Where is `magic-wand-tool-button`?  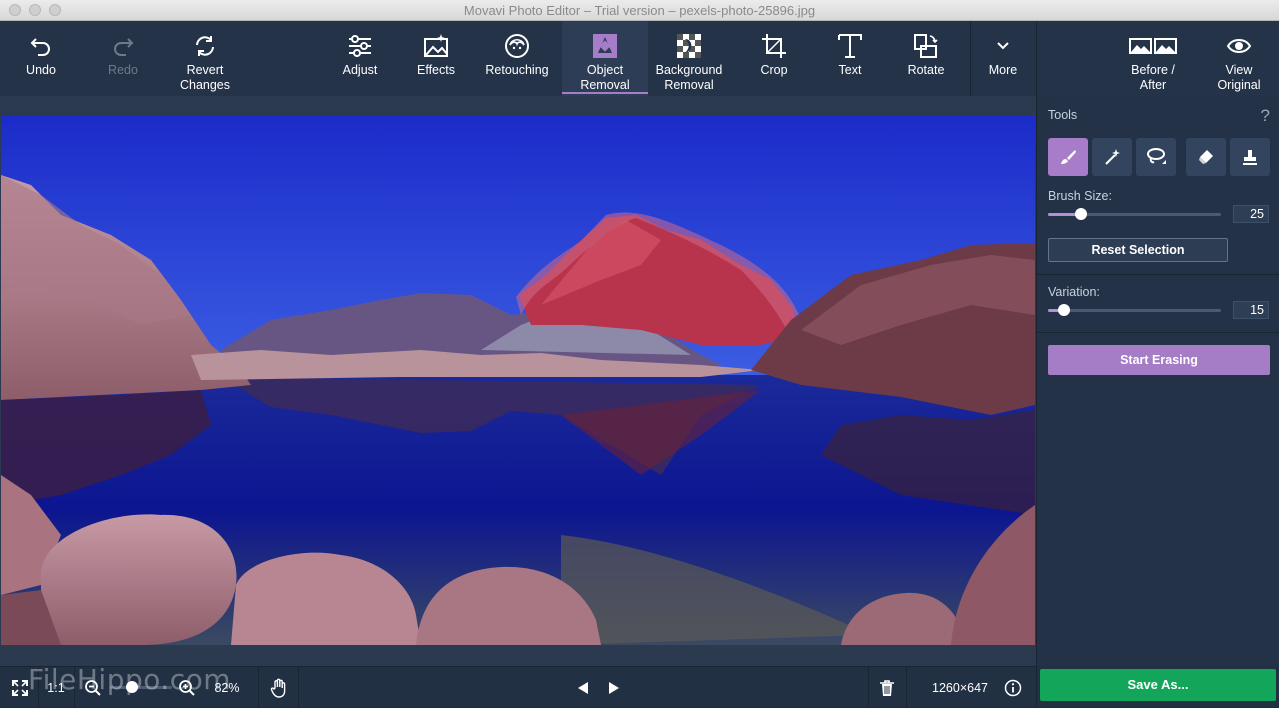 magic-wand-tool-button is located at coordinates (1112, 157).